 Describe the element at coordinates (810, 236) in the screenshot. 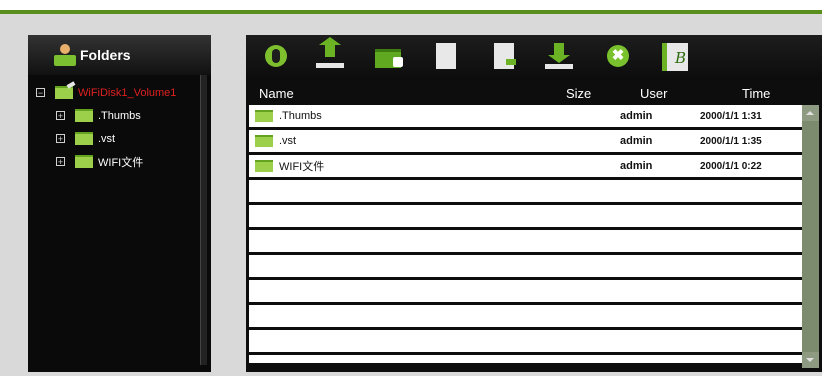

I see `table-scrollbar` at that location.